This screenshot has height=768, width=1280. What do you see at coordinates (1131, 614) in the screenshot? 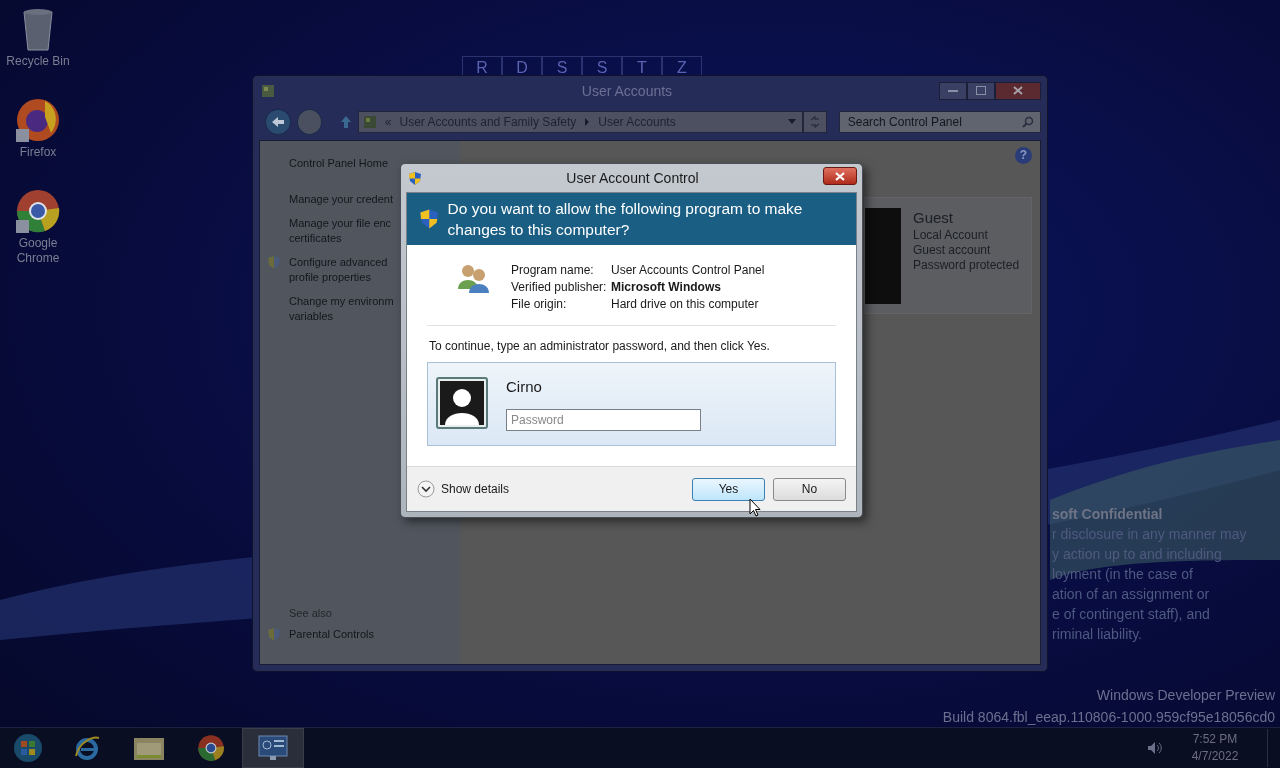
I see `confidential-notice-text: e of contingent staff), and` at bounding box center [1131, 614].